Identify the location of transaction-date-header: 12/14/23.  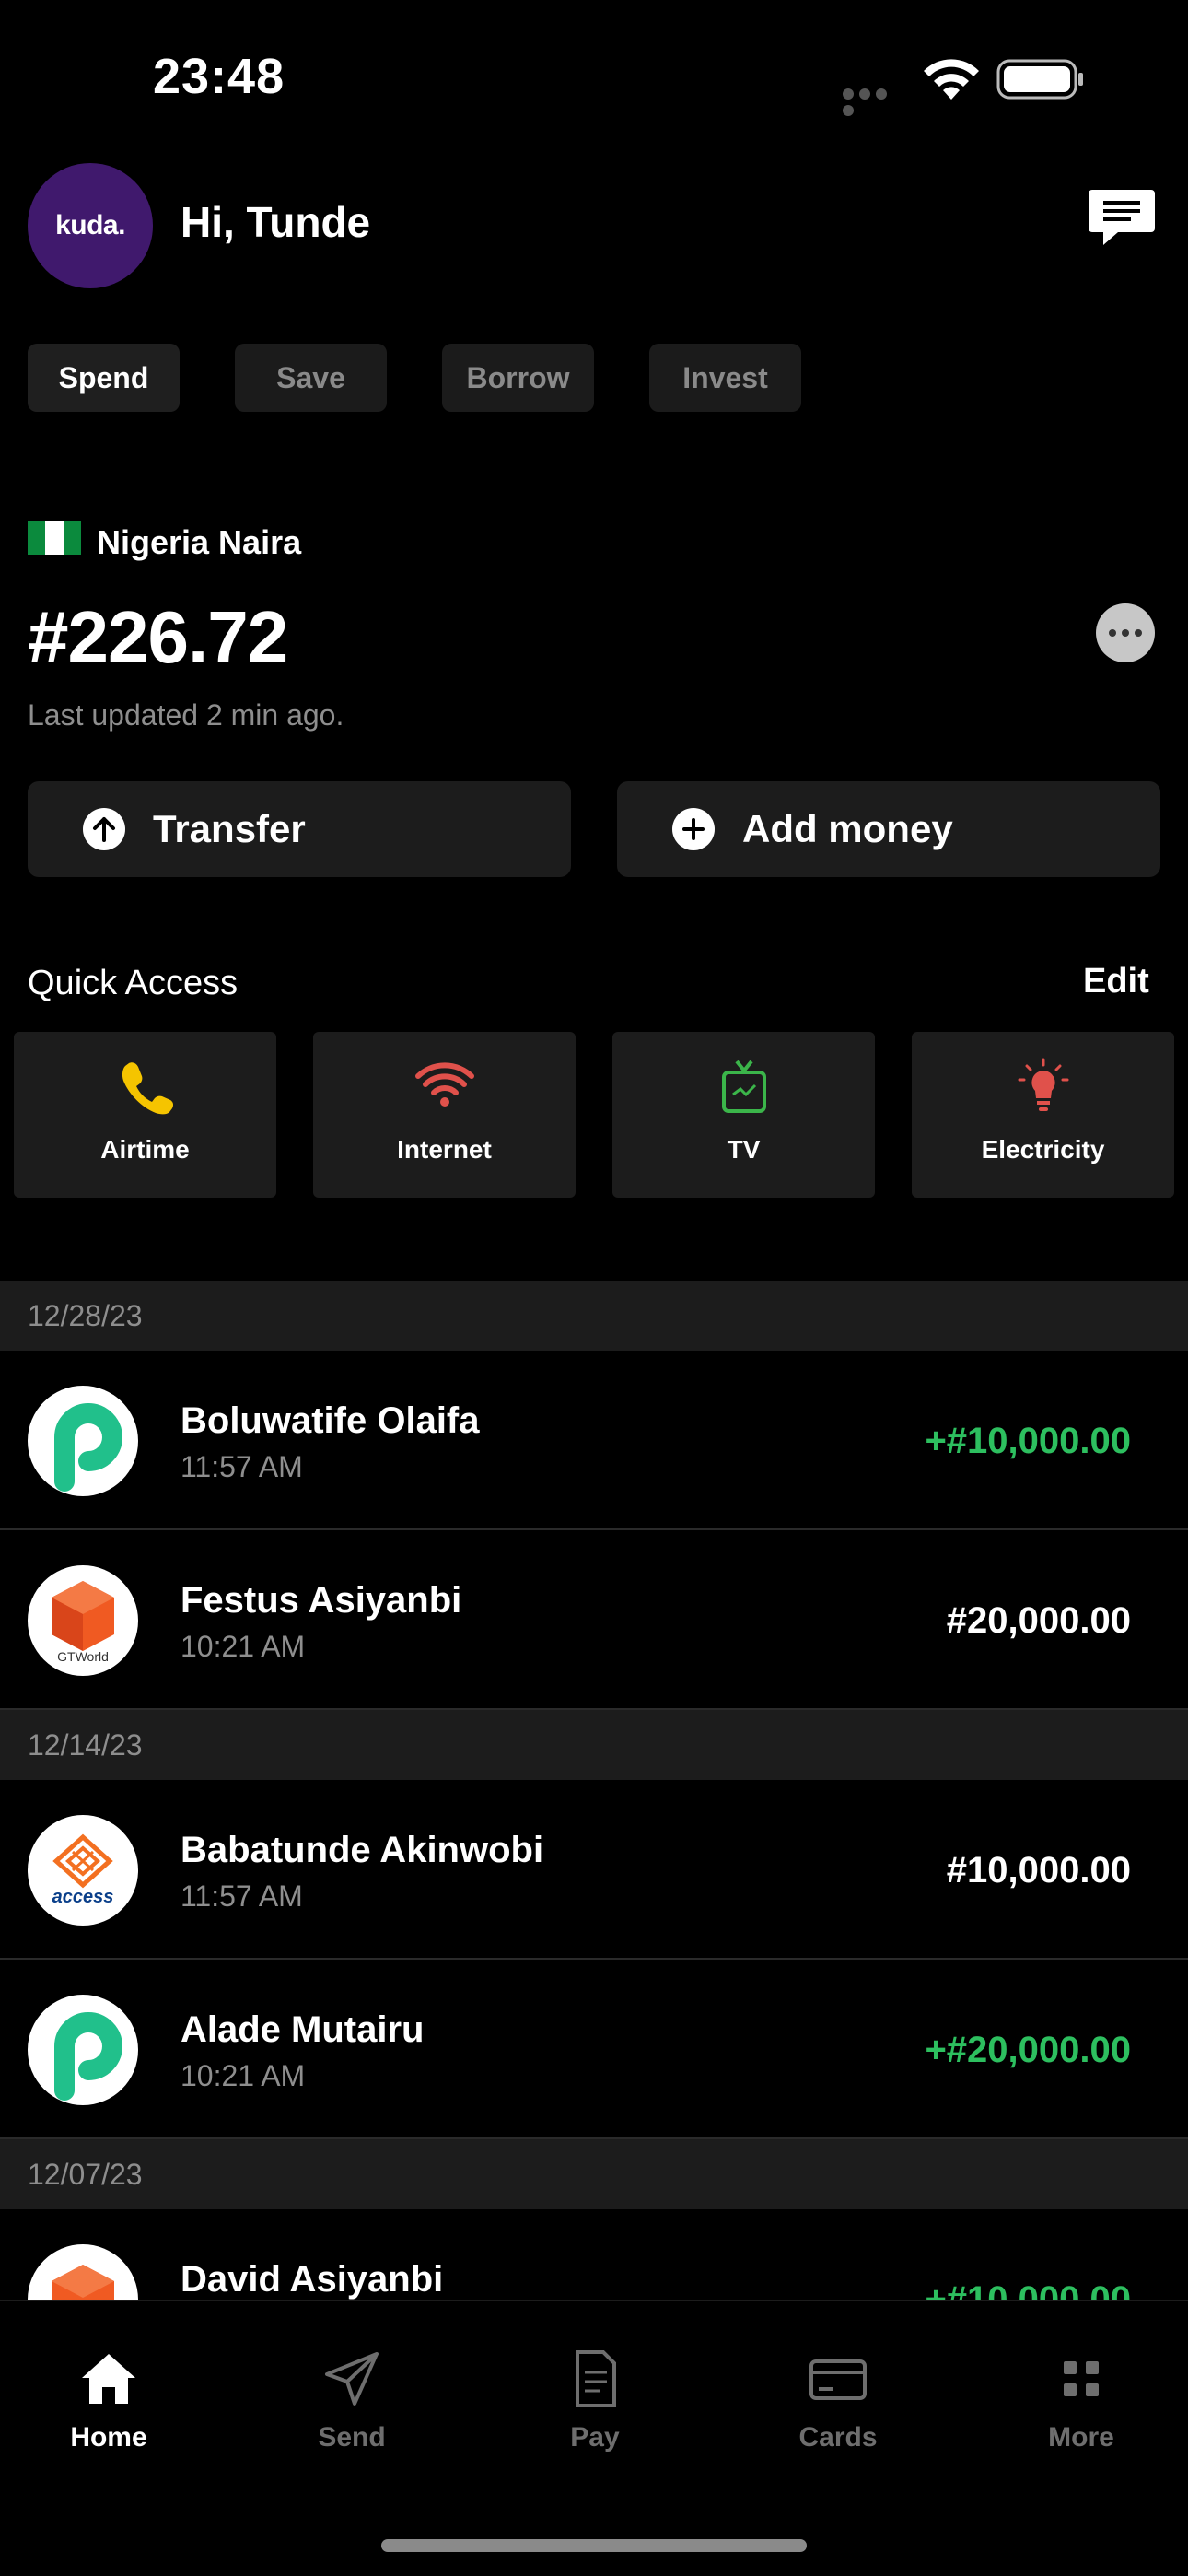
(594, 1745).